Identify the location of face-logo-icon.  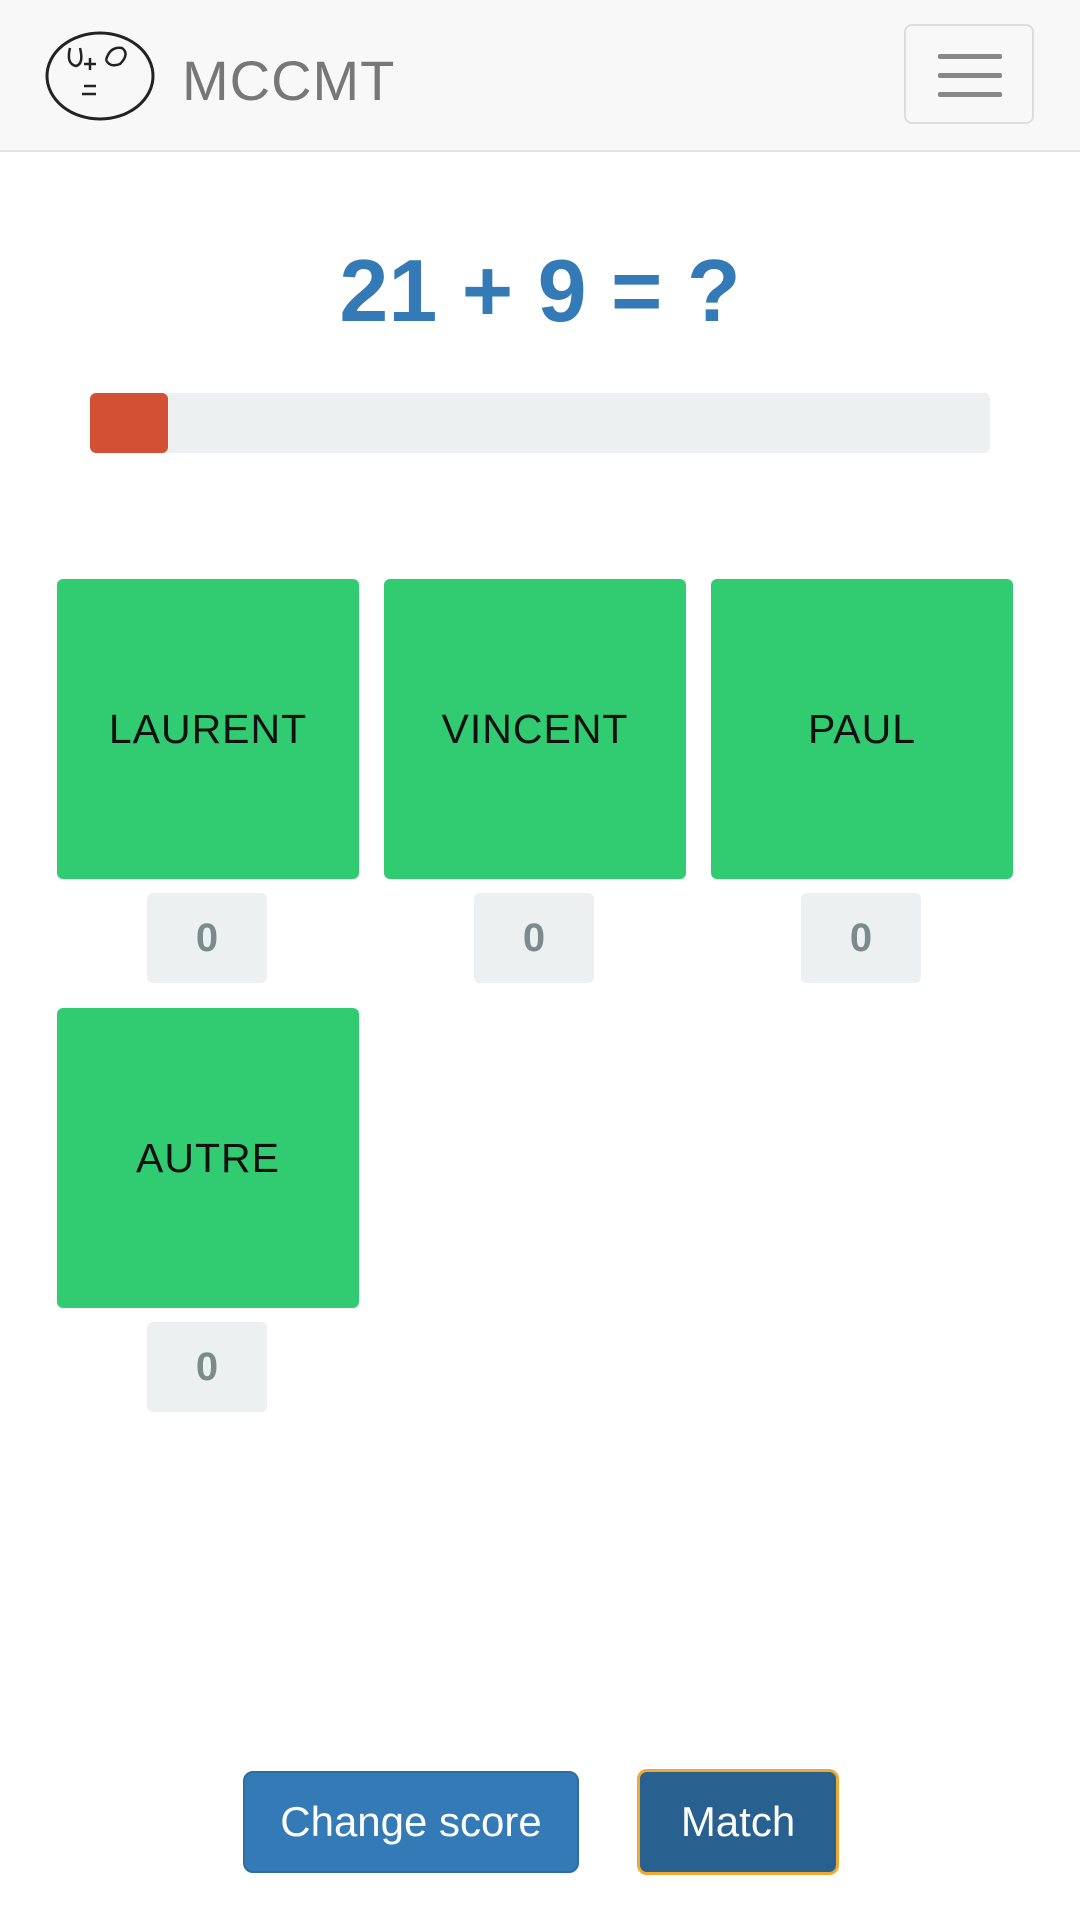
(100, 75).